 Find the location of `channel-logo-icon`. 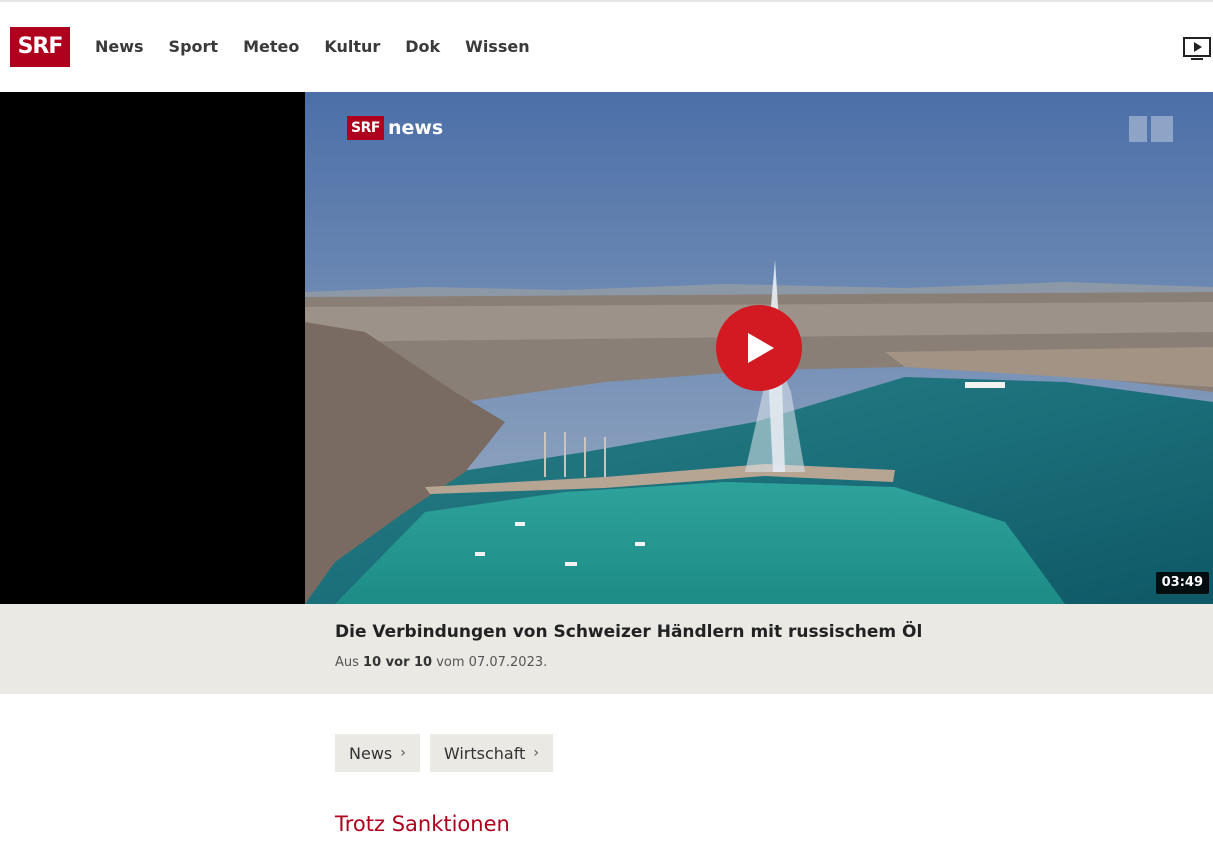

channel-logo-icon is located at coordinates (1151, 129).